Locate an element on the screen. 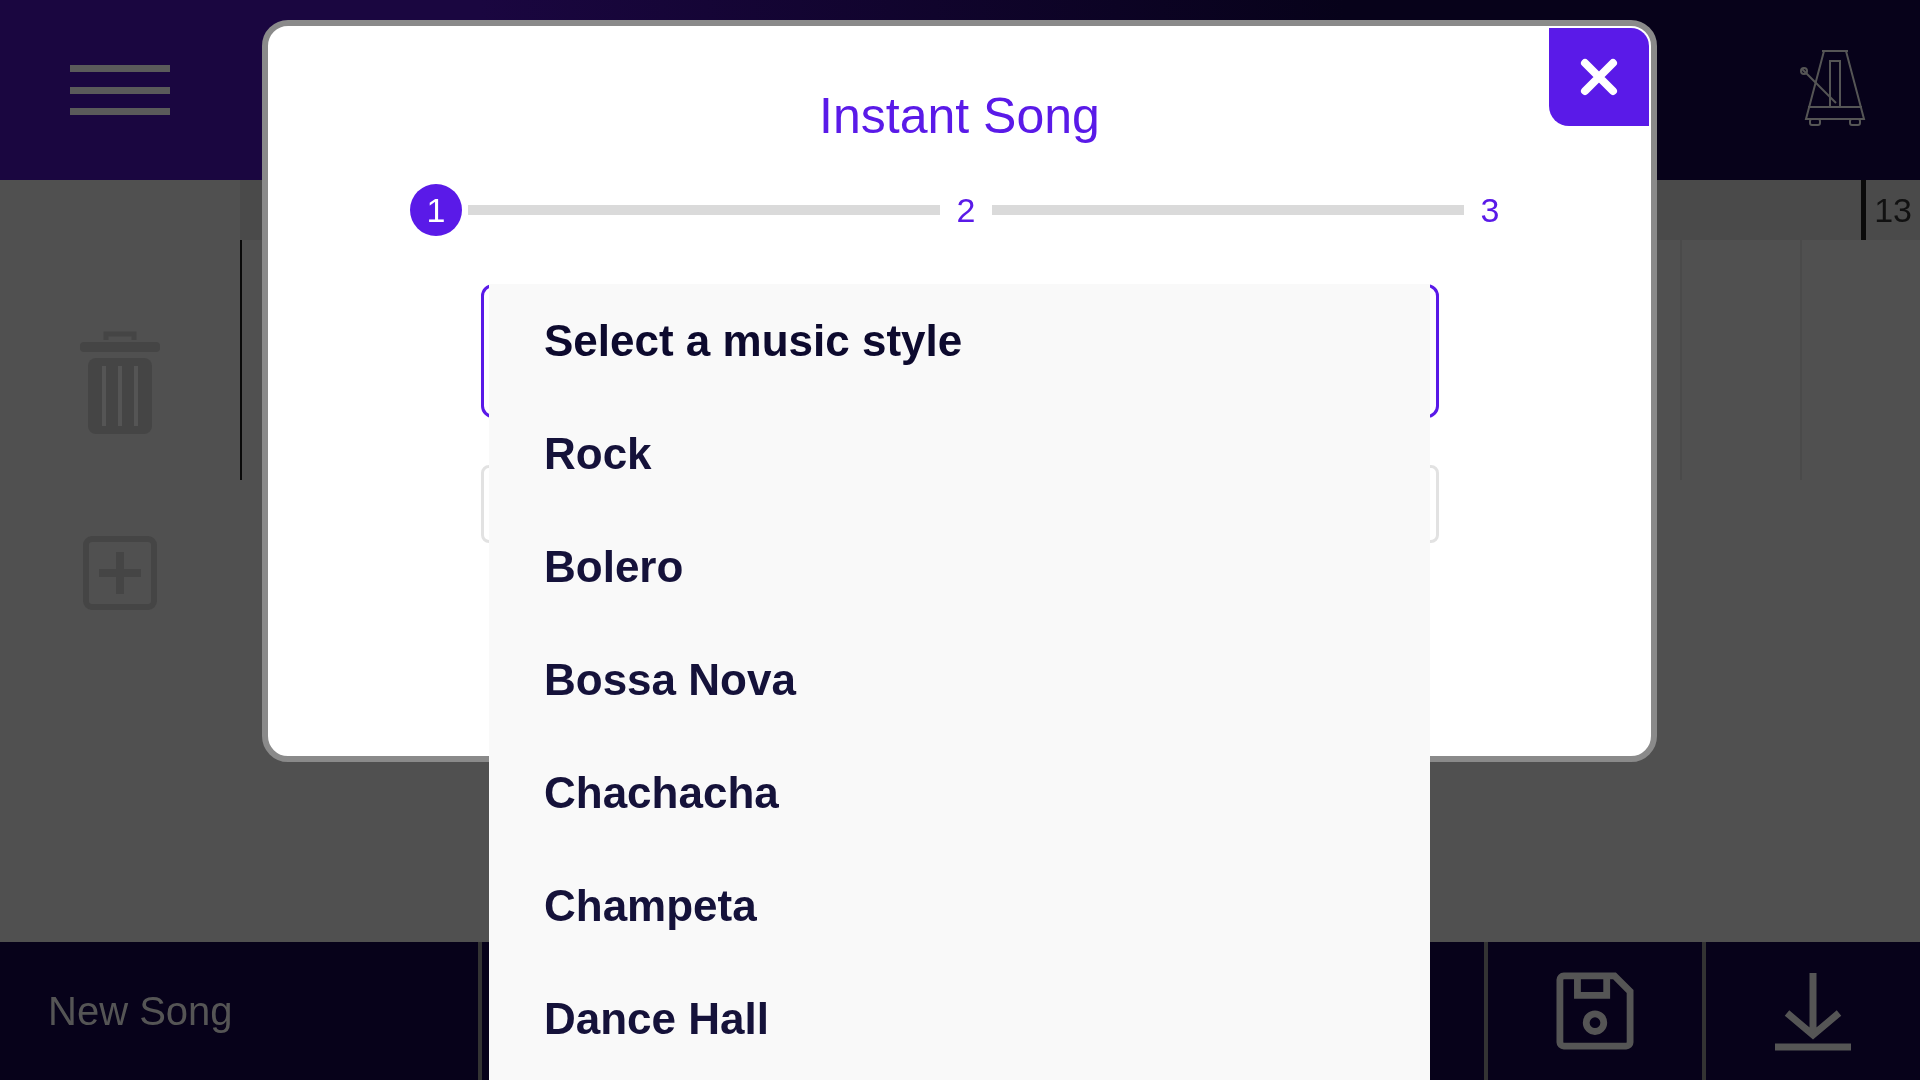  close-button is located at coordinates (1599, 77).